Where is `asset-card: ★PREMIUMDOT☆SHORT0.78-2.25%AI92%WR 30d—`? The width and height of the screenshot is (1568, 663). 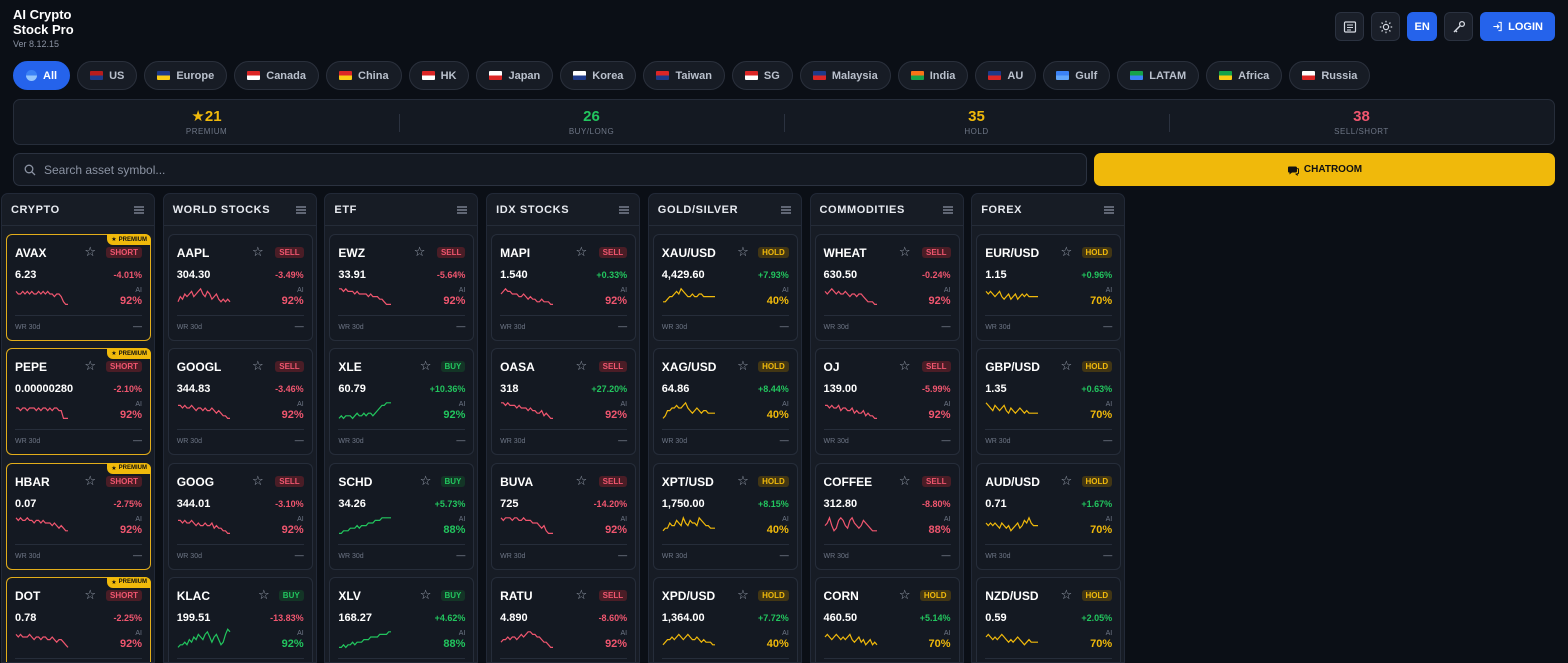
asset-card: ★PREMIUMDOT☆SHORT0.78-2.25%AI92%WR 30d— is located at coordinates (78, 619).